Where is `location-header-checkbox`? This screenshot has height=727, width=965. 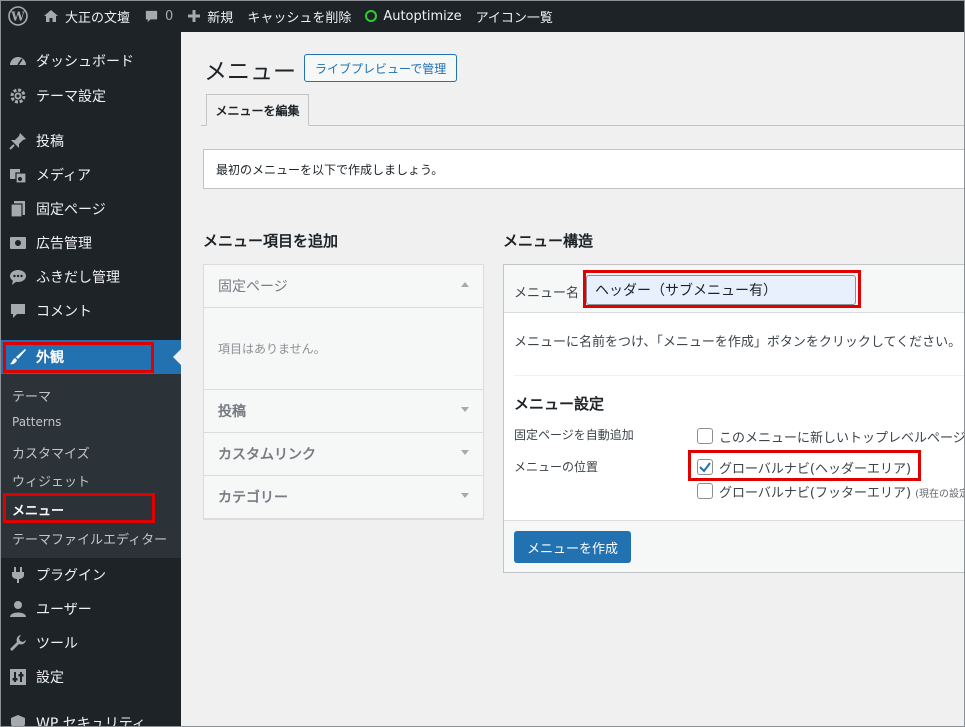
location-header-checkbox is located at coordinates (705, 467).